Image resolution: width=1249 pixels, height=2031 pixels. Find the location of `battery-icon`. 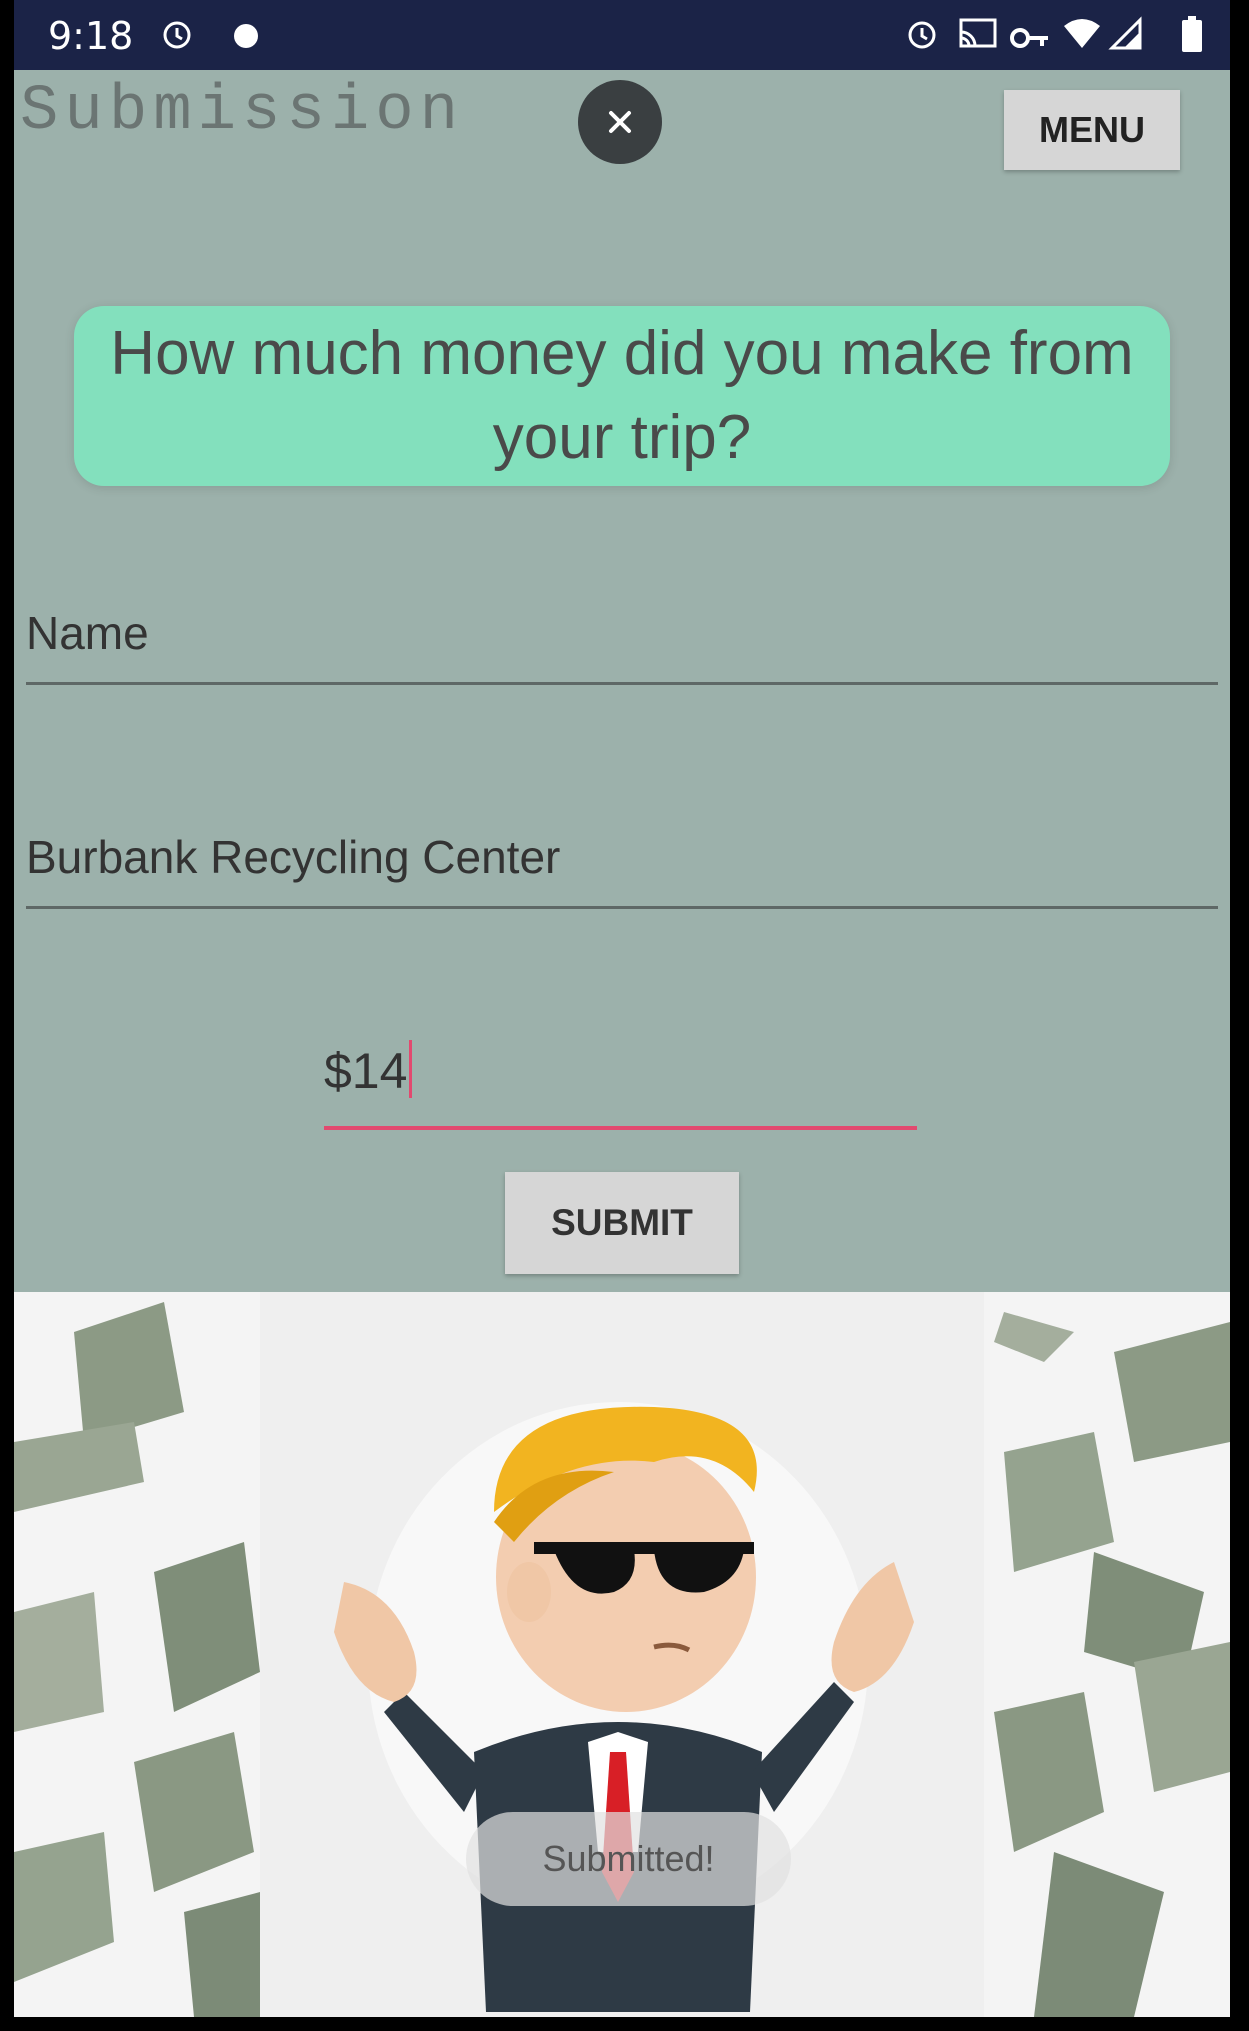

battery-icon is located at coordinates (1192, 35).